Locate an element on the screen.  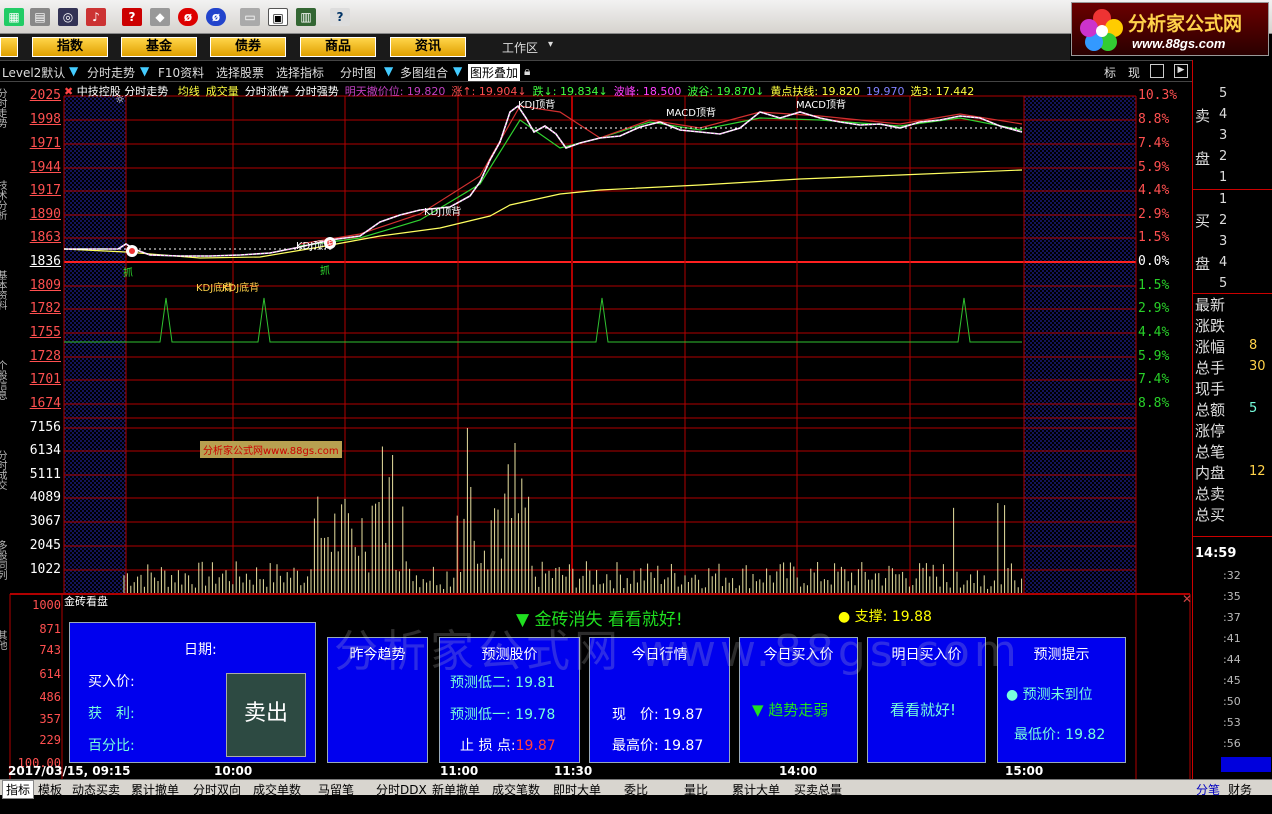
signal-annotation: KDJ底背 is located at coordinates (241, 288).